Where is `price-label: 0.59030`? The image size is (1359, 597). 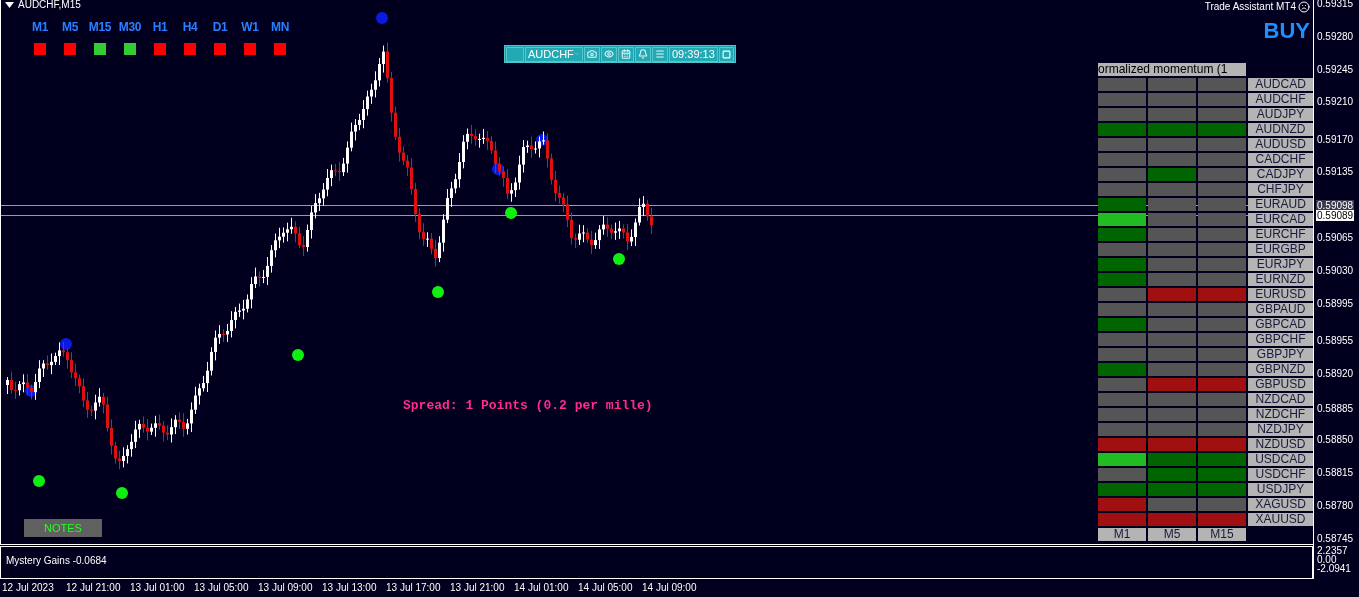
price-label: 0.59030 is located at coordinates (1335, 270).